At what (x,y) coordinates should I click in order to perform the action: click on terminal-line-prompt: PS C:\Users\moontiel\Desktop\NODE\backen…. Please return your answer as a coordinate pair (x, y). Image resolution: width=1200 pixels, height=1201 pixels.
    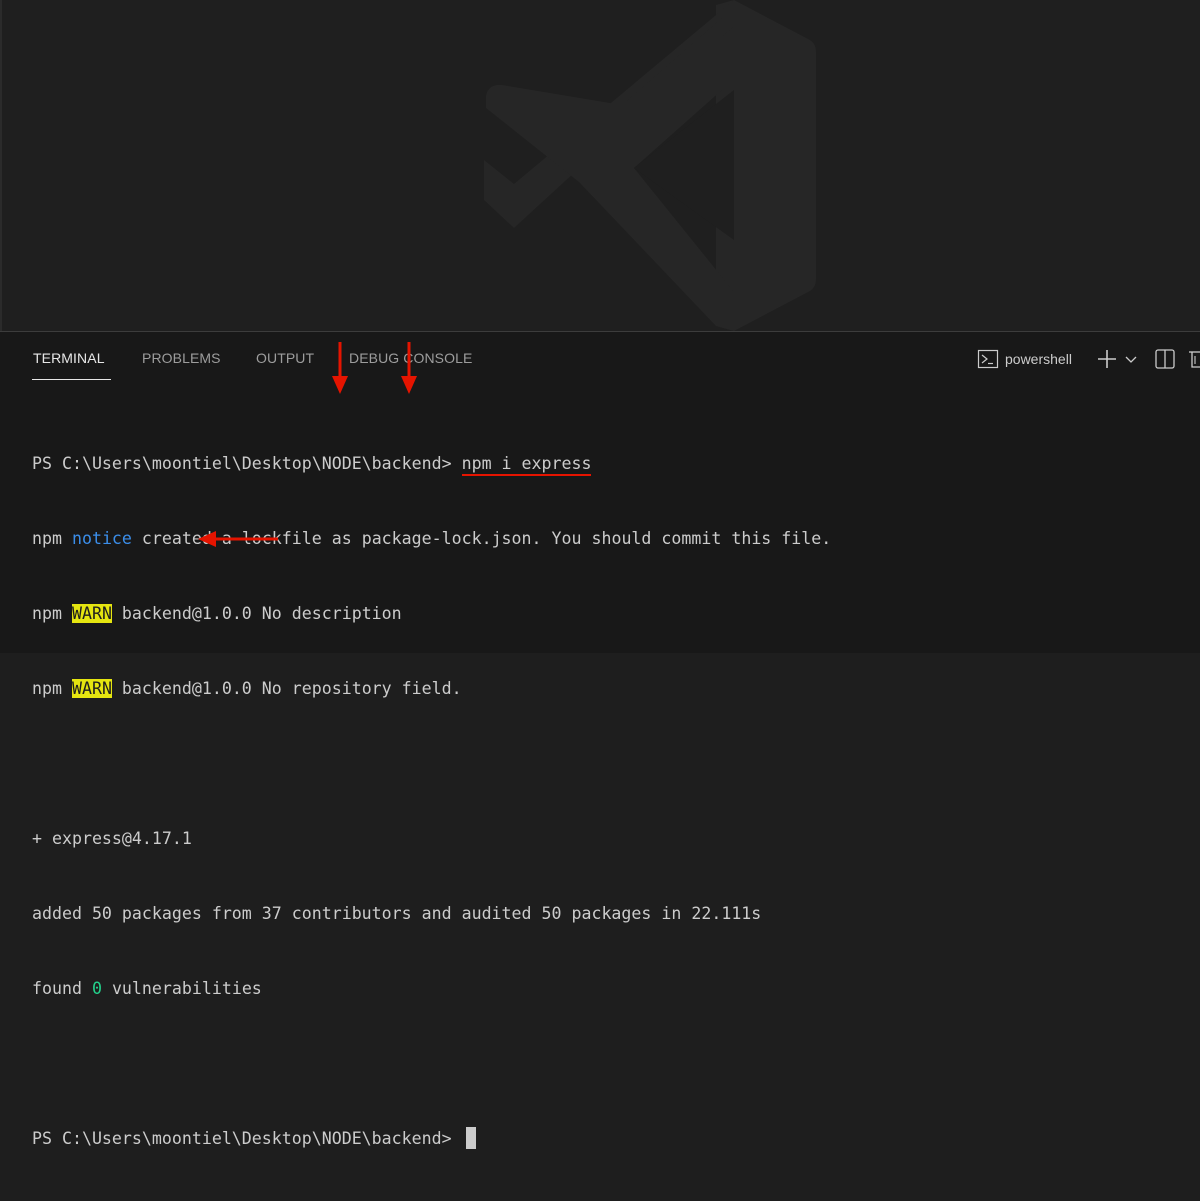
    Looking at the image, I should click on (612, 1138).